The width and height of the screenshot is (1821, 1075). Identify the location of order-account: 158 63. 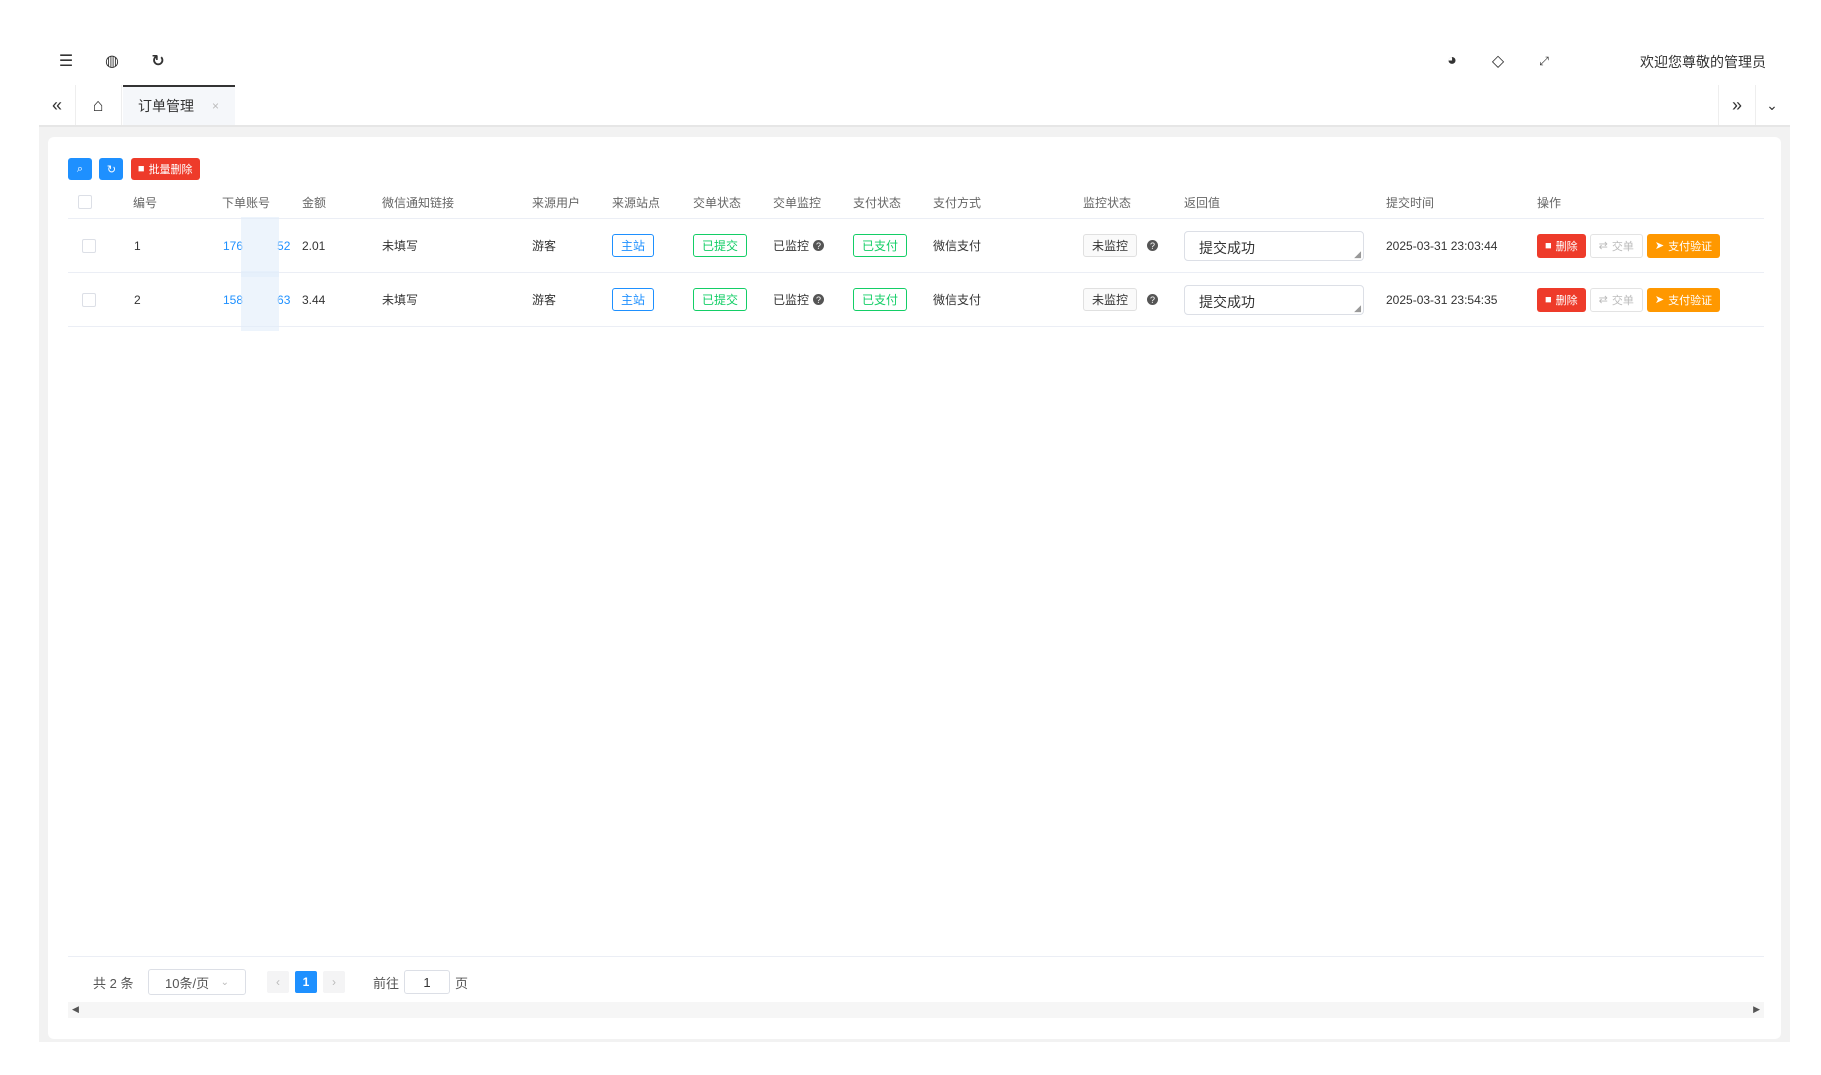
(258, 301).